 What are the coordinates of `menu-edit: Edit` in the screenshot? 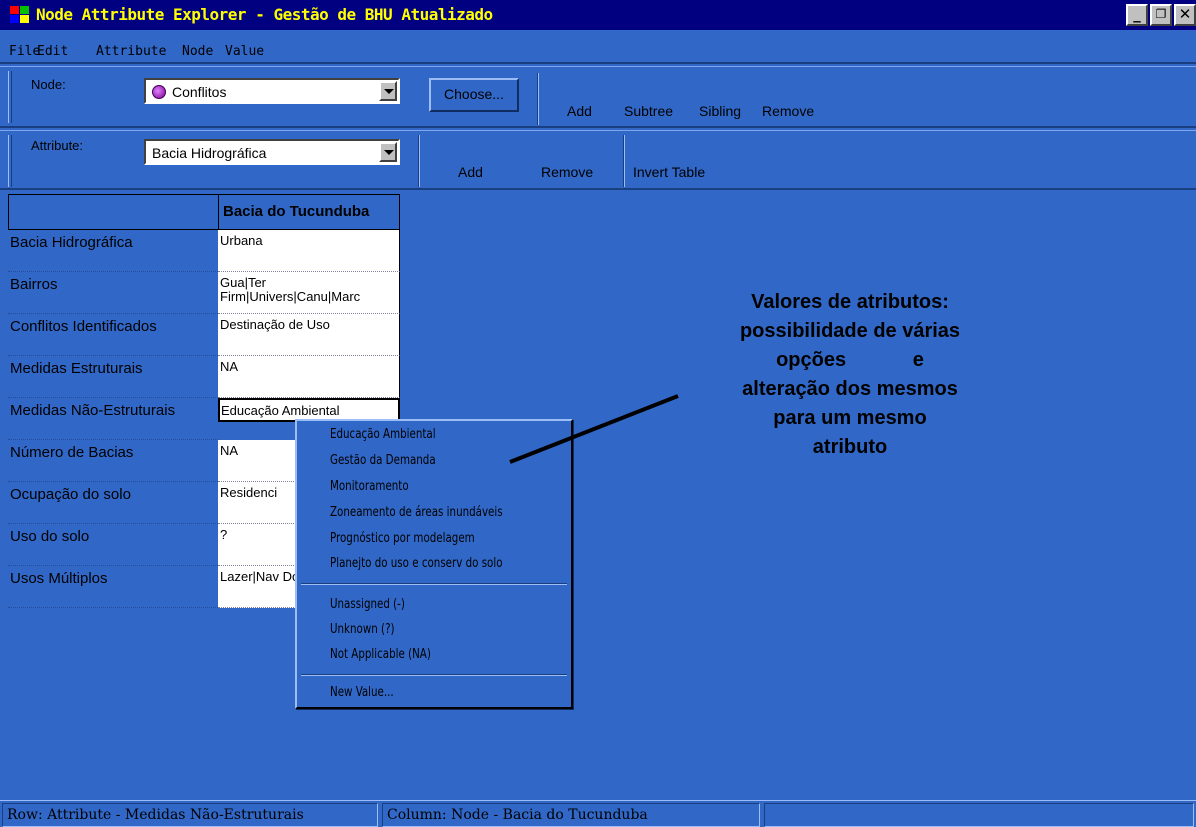 It's located at (52, 51).